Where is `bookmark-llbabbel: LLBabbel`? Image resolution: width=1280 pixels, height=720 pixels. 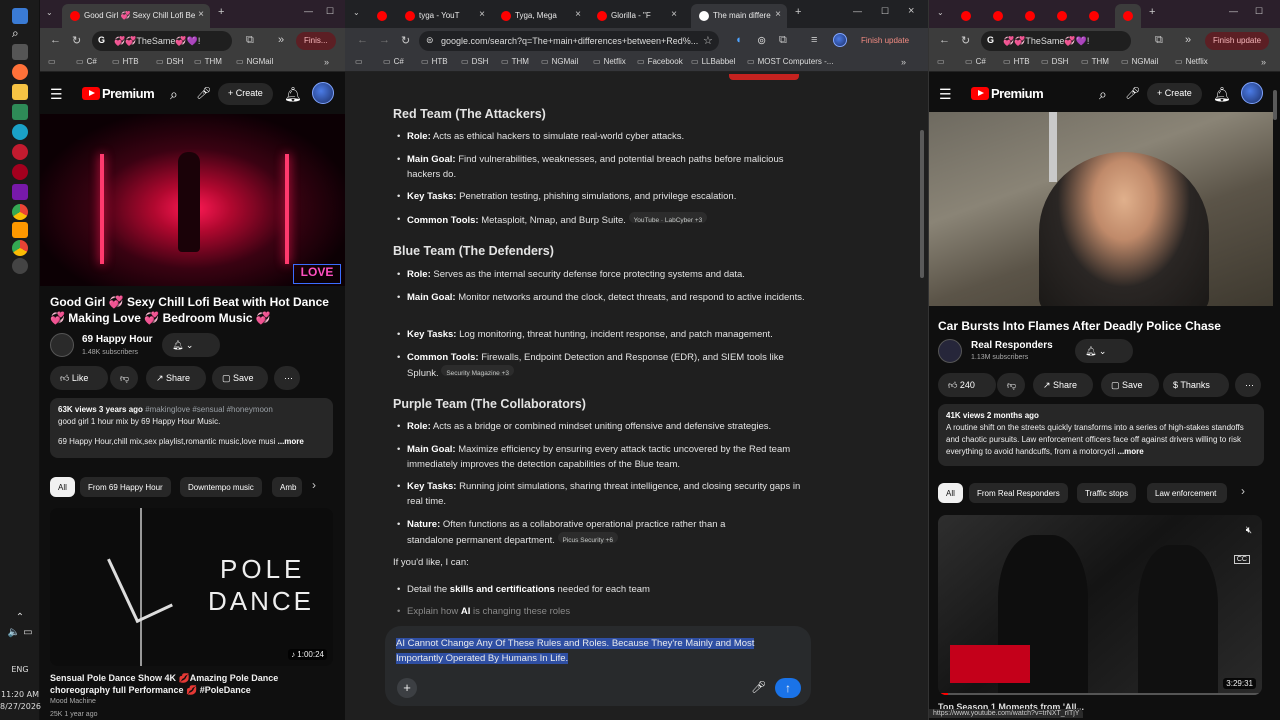
bookmark-llbabbel: LLBabbel is located at coordinates (713, 61).